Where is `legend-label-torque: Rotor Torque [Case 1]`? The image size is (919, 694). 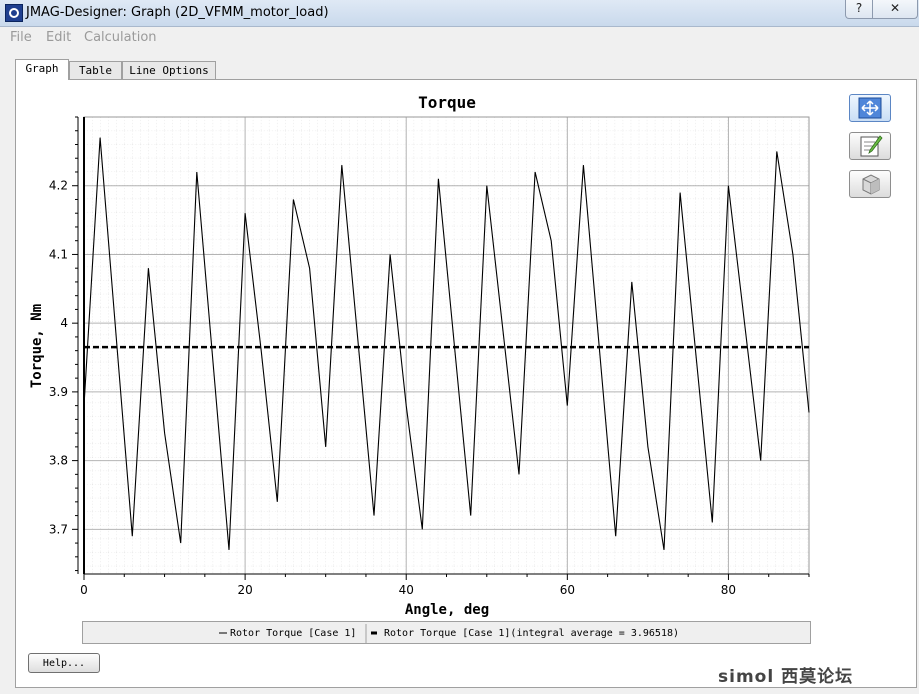 legend-label-torque: Rotor Torque [Case 1] is located at coordinates (293, 633).